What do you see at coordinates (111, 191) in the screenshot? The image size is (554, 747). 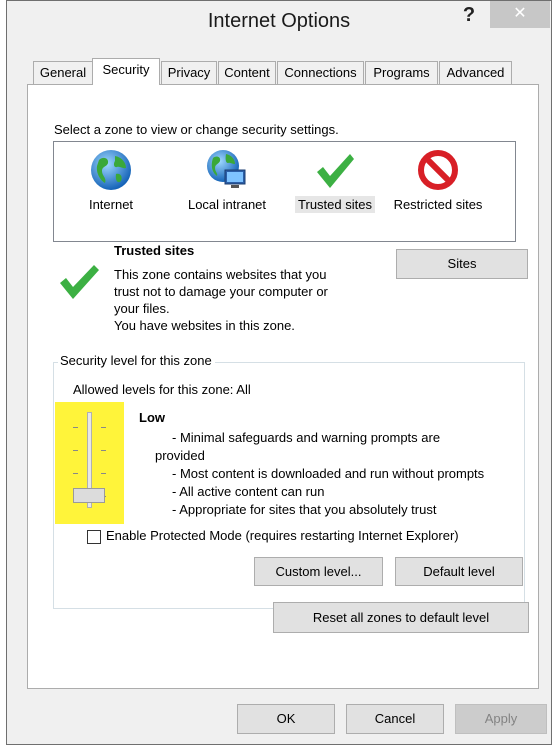 I see `zone-internet: Internet` at bounding box center [111, 191].